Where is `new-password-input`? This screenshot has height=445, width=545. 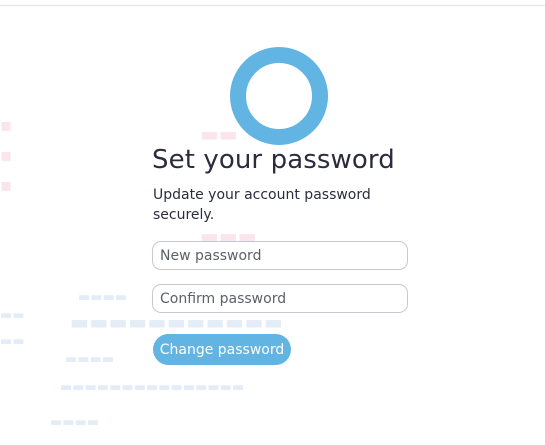
new-password-input is located at coordinates (280, 255).